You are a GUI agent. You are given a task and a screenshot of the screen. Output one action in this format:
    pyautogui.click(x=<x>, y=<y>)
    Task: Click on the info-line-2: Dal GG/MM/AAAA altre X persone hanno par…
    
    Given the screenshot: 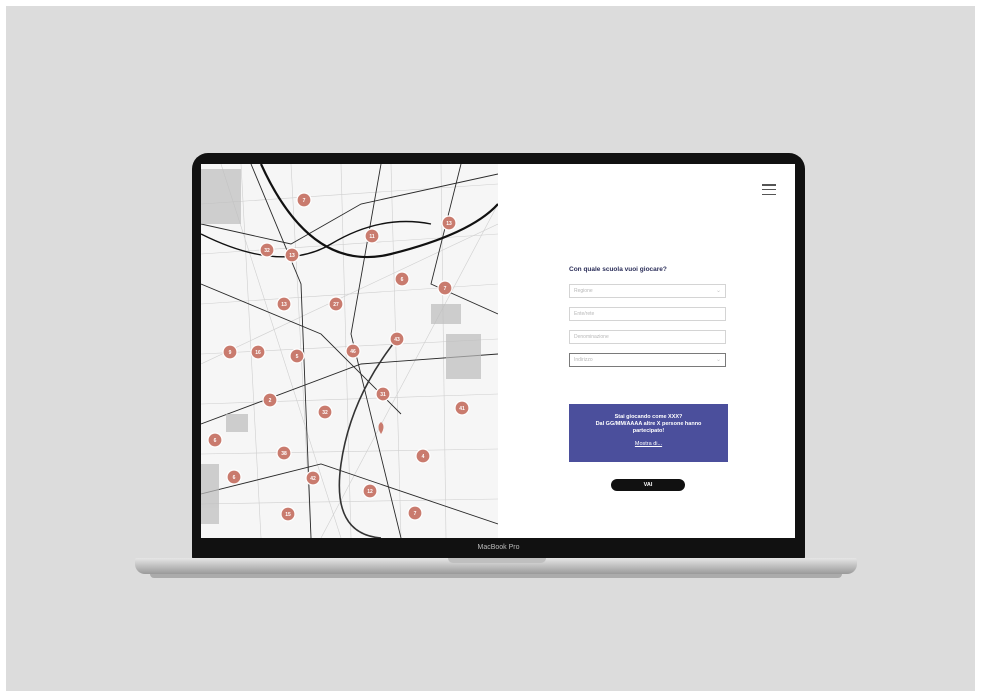 What is the action you would take?
    pyautogui.click(x=648, y=427)
    